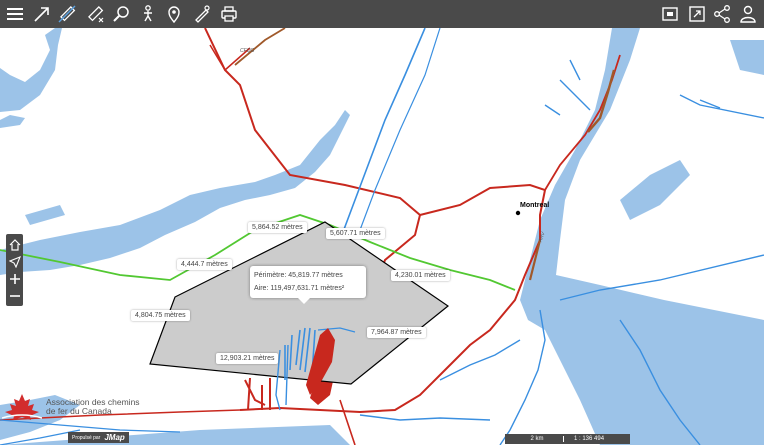  What do you see at coordinates (174, 14) in the screenshot?
I see `map-marker-icon` at bounding box center [174, 14].